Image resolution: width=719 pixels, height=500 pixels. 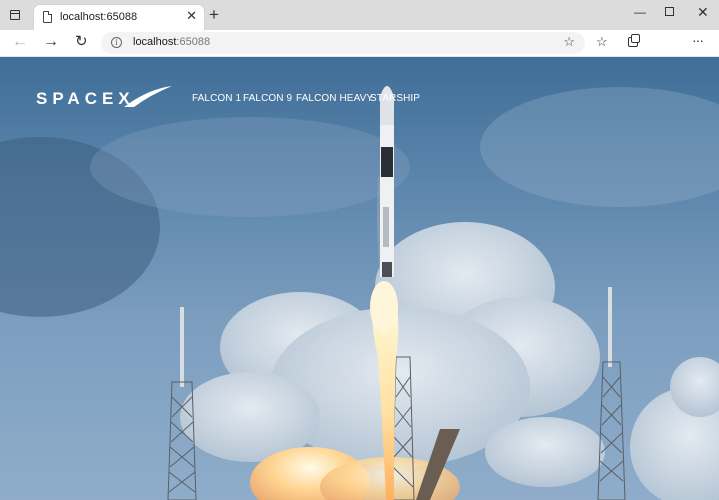 I want to click on new-tab-icon: +, so click(x=214, y=14).